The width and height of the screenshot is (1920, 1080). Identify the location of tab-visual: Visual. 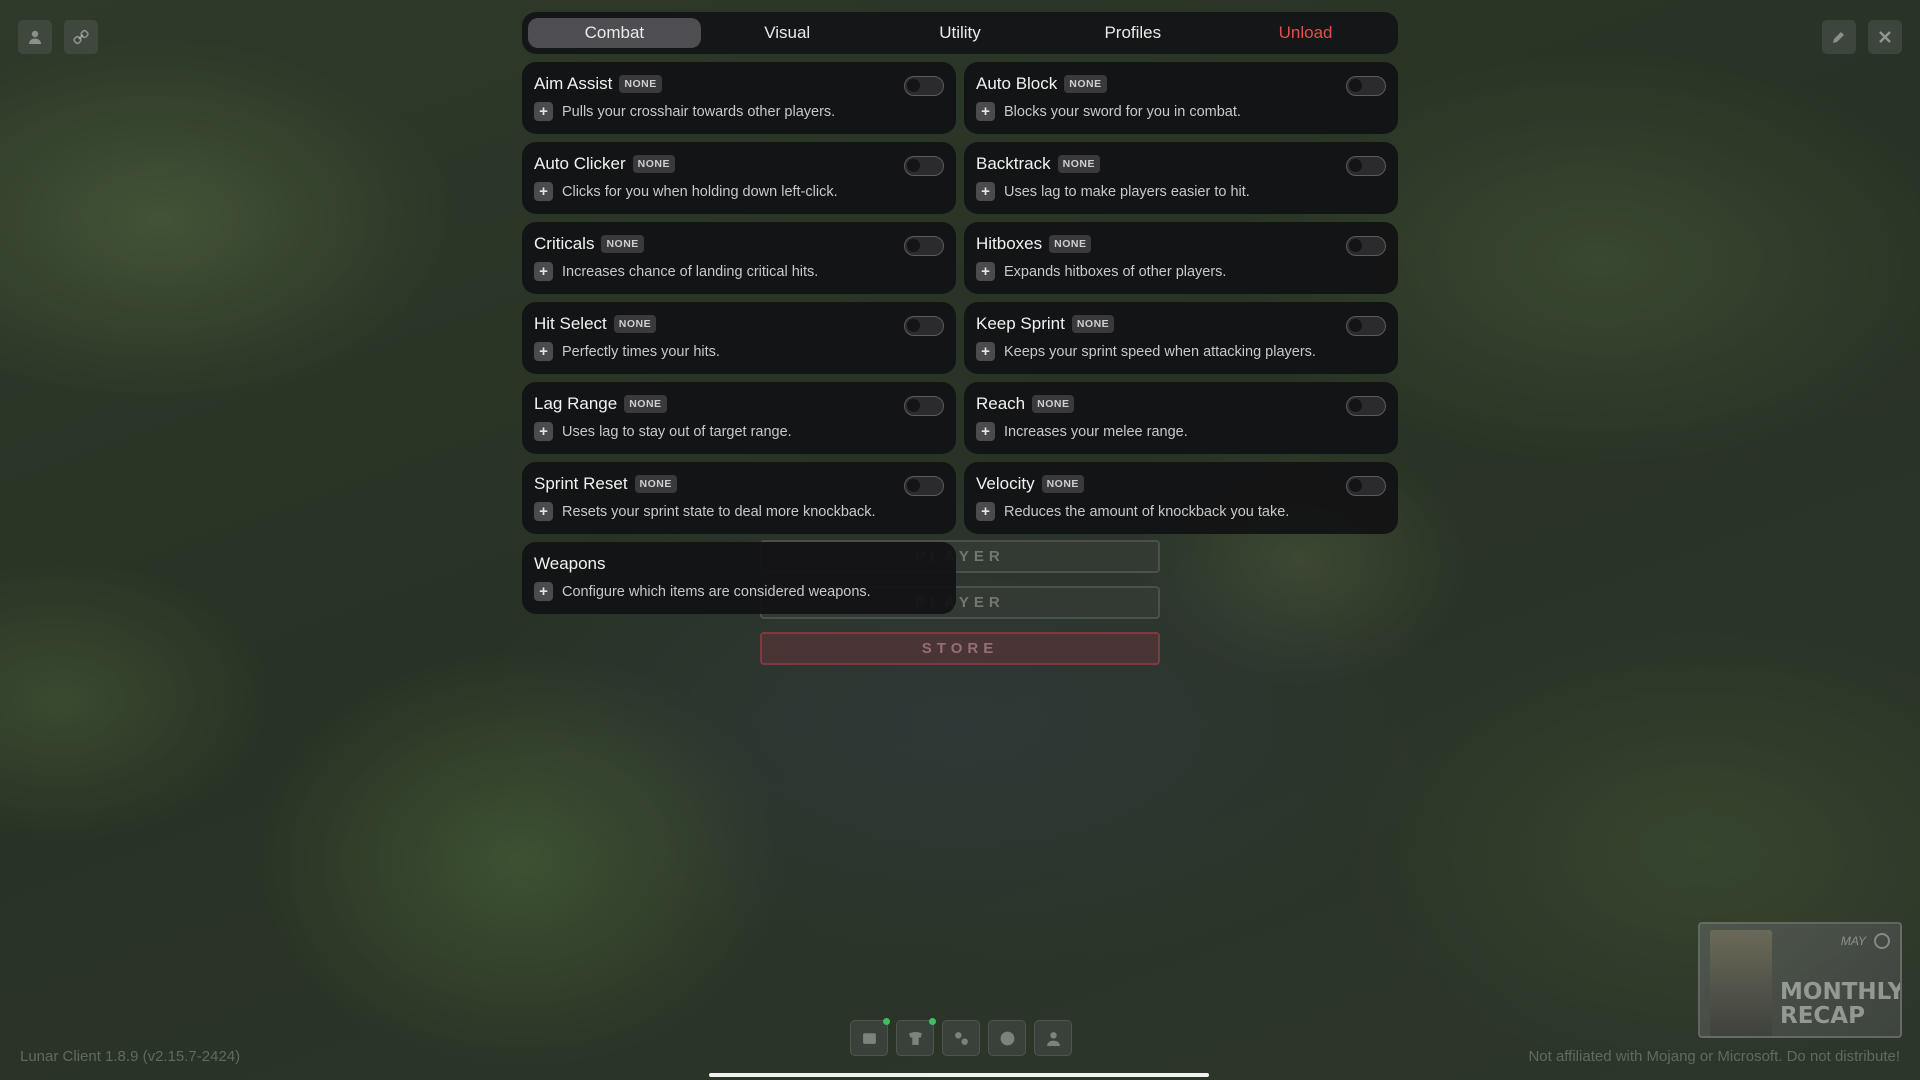
(787, 33).